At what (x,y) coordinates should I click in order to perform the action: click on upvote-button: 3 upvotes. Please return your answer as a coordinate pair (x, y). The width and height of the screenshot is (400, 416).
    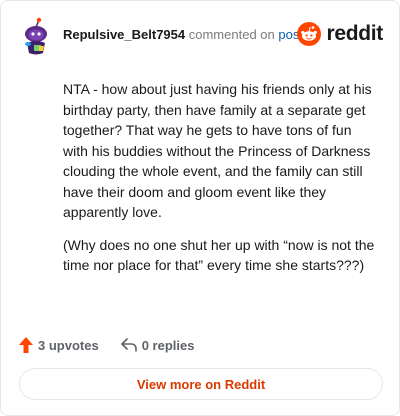
    Looking at the image, I should click on (59, 345).